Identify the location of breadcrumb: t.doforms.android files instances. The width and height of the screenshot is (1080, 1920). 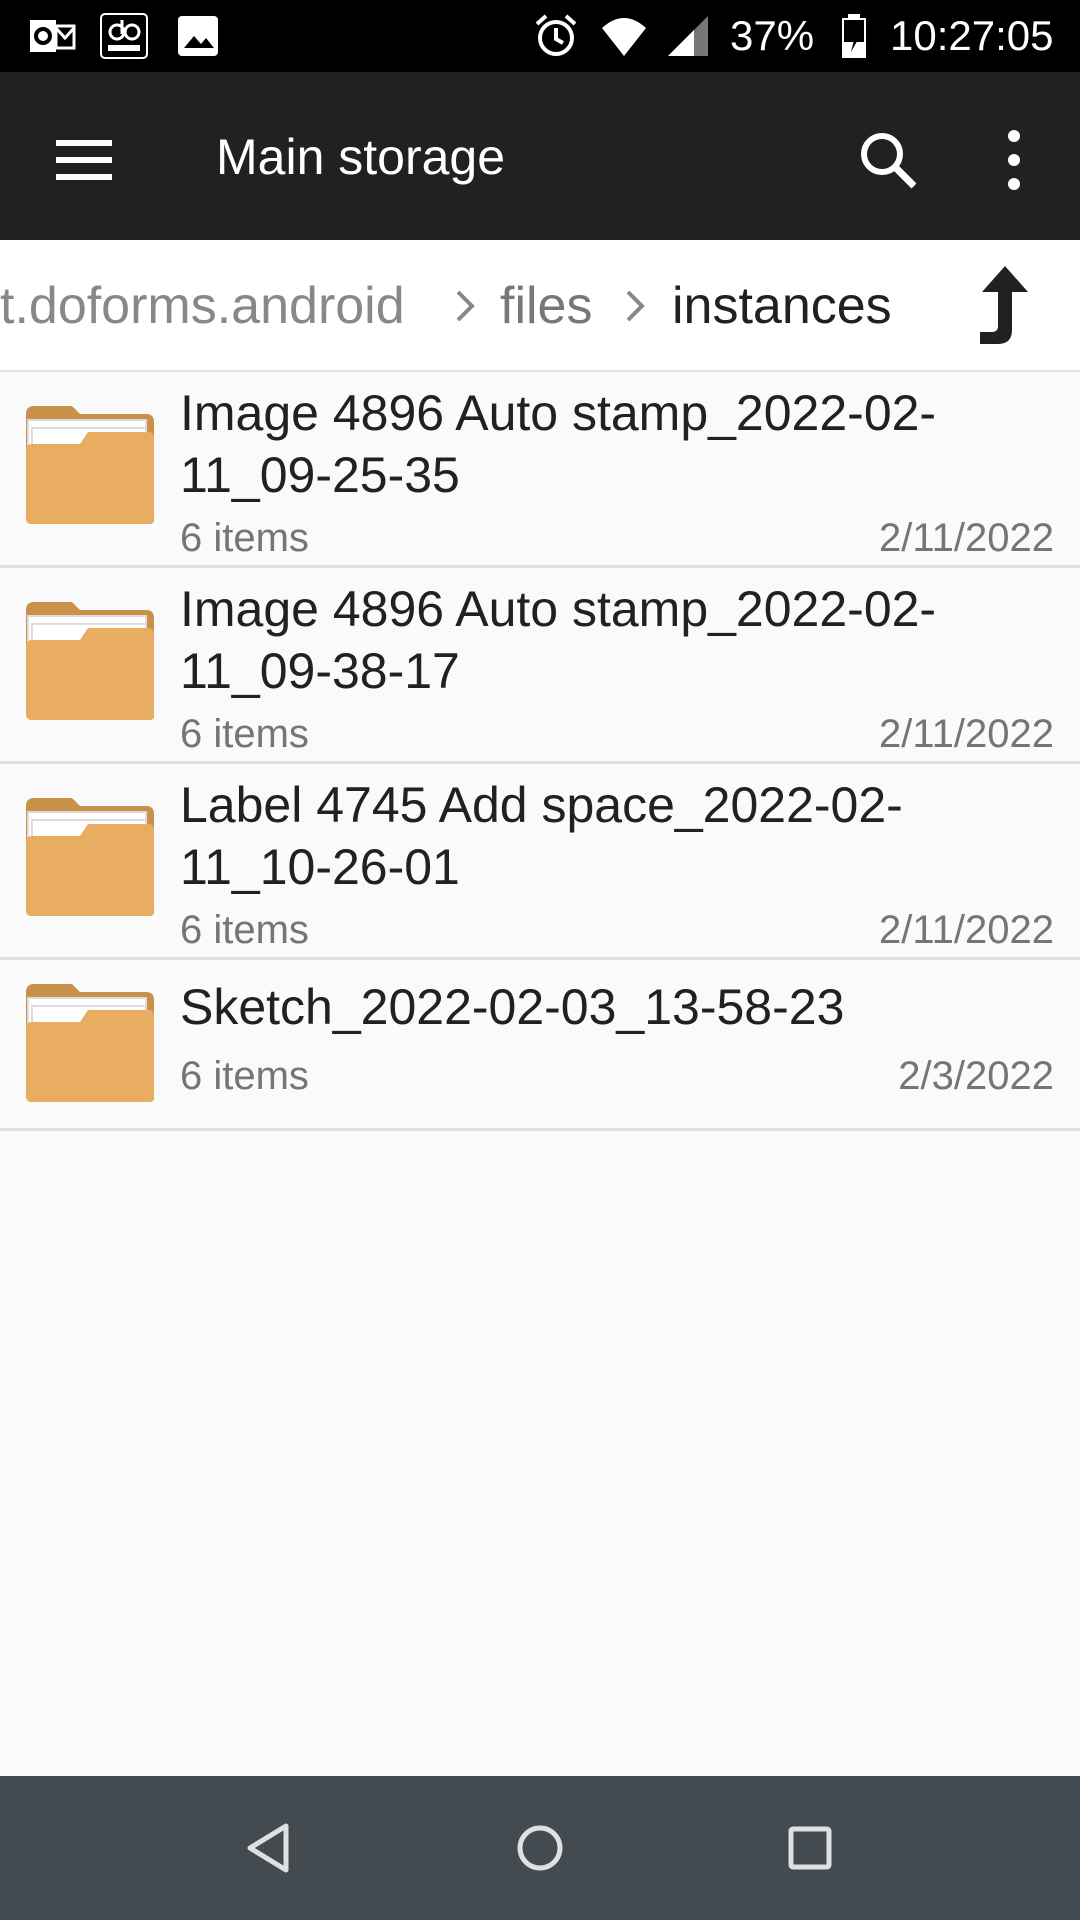
(540, 306).